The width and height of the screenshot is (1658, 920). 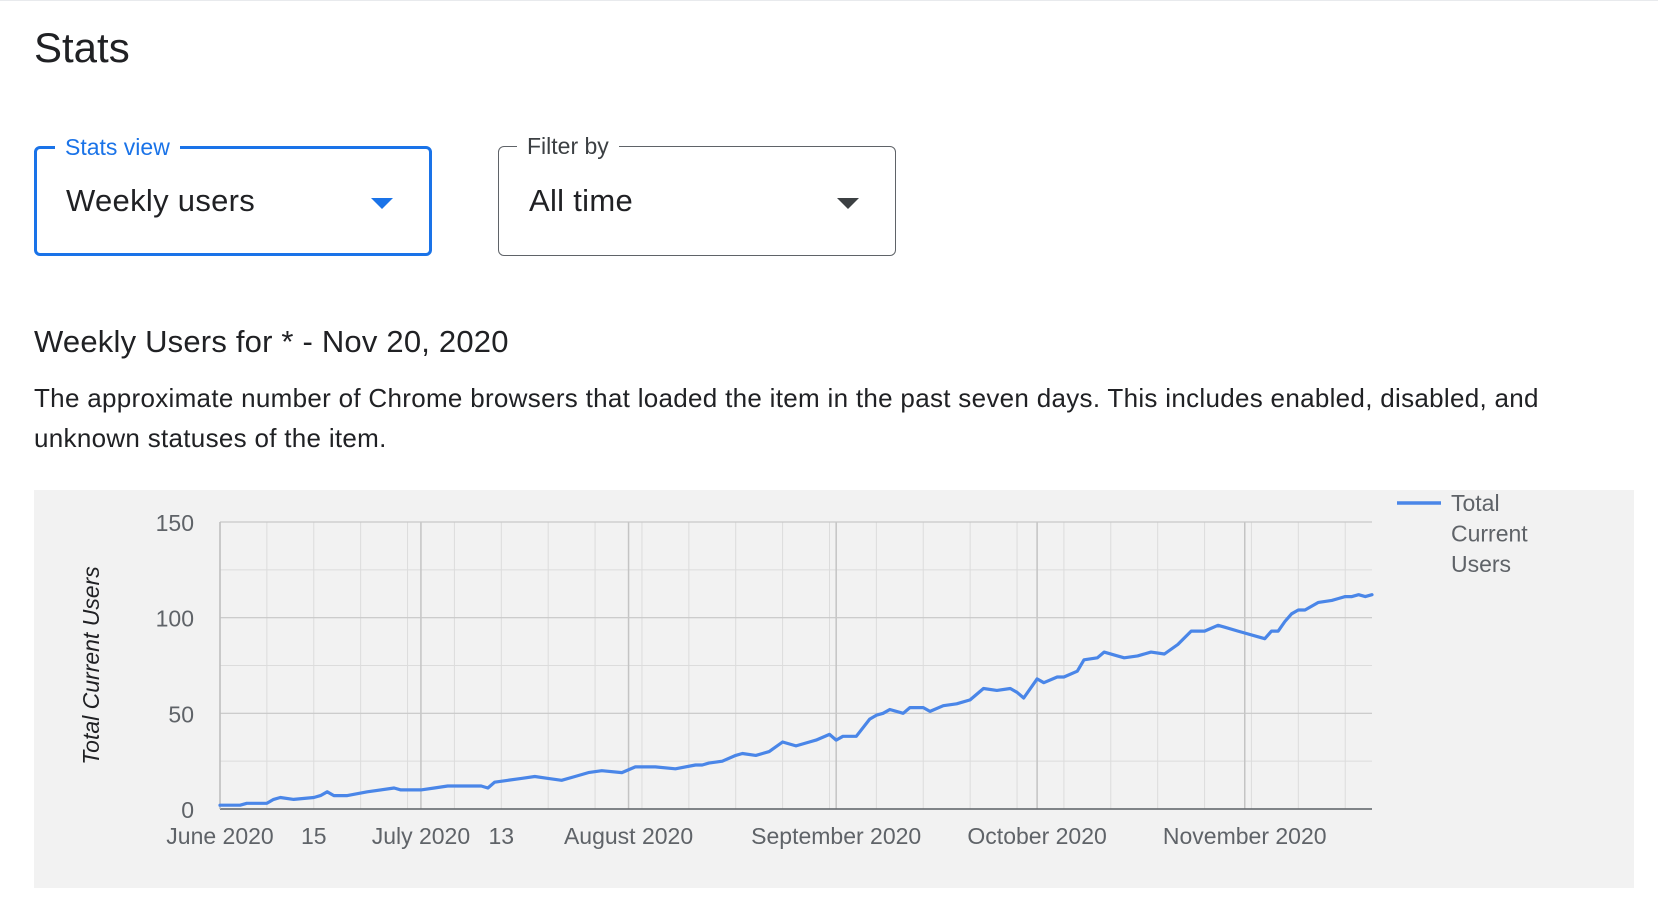 What do you see at coordinates (502, 836) in the screenshot?
I see `x-tick-label: 13` at bounding box center [502, 836].